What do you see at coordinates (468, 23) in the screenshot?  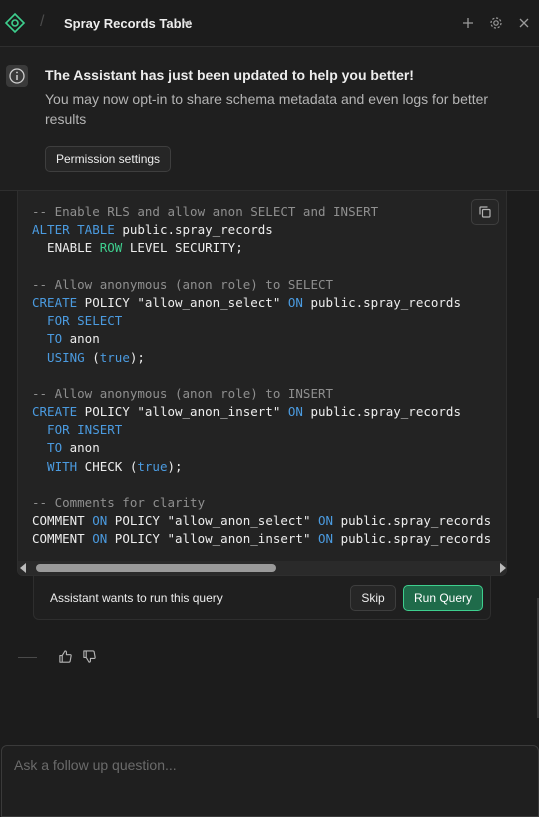 I see `plus-icon` at bounding box center [468, 23].